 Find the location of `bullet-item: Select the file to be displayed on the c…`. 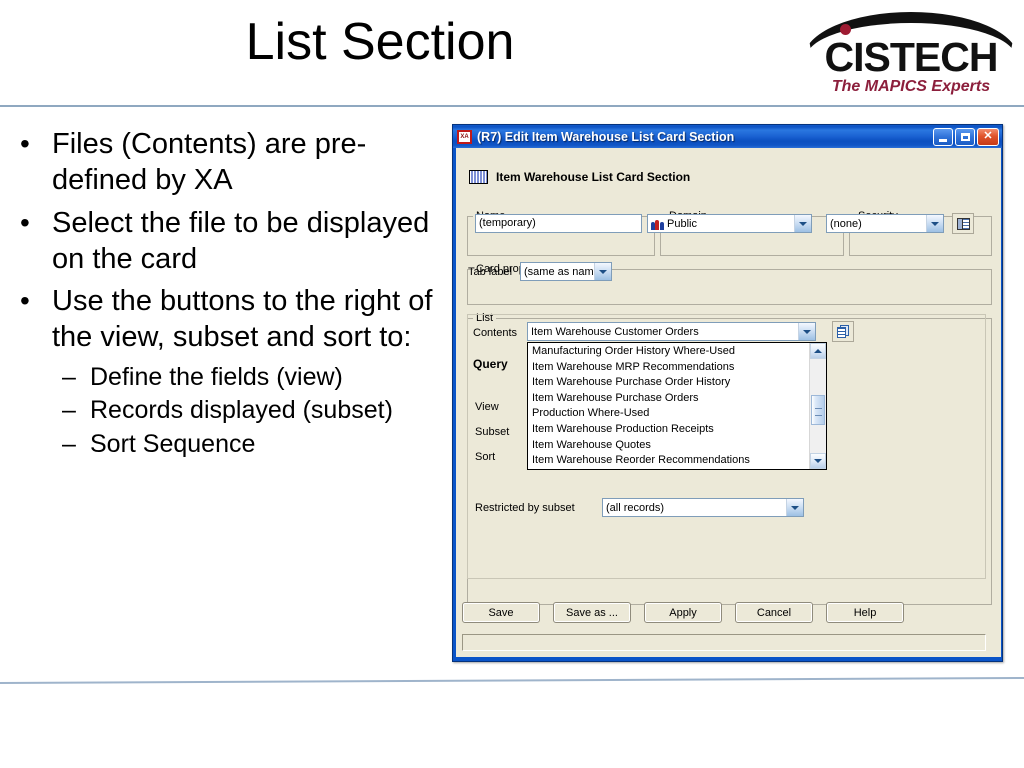

bullet-item: Select the file to be displayed on the c… is located at coordinates (228, 241).